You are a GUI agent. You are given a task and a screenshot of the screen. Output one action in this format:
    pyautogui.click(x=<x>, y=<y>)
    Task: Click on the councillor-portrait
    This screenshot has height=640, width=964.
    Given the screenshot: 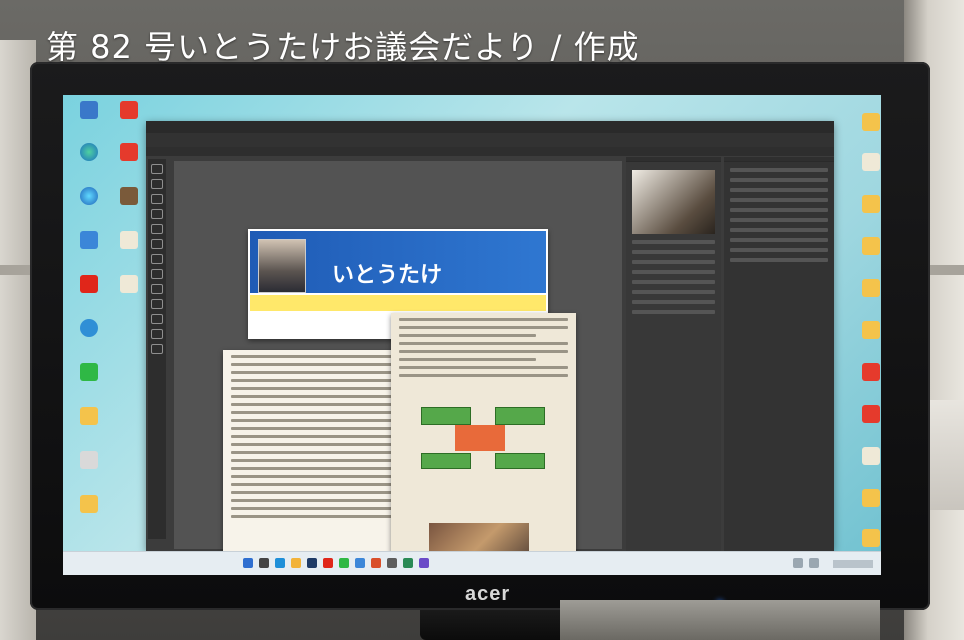 What is the action you would take?
    pyautogui.click(x=282, y=266)
    